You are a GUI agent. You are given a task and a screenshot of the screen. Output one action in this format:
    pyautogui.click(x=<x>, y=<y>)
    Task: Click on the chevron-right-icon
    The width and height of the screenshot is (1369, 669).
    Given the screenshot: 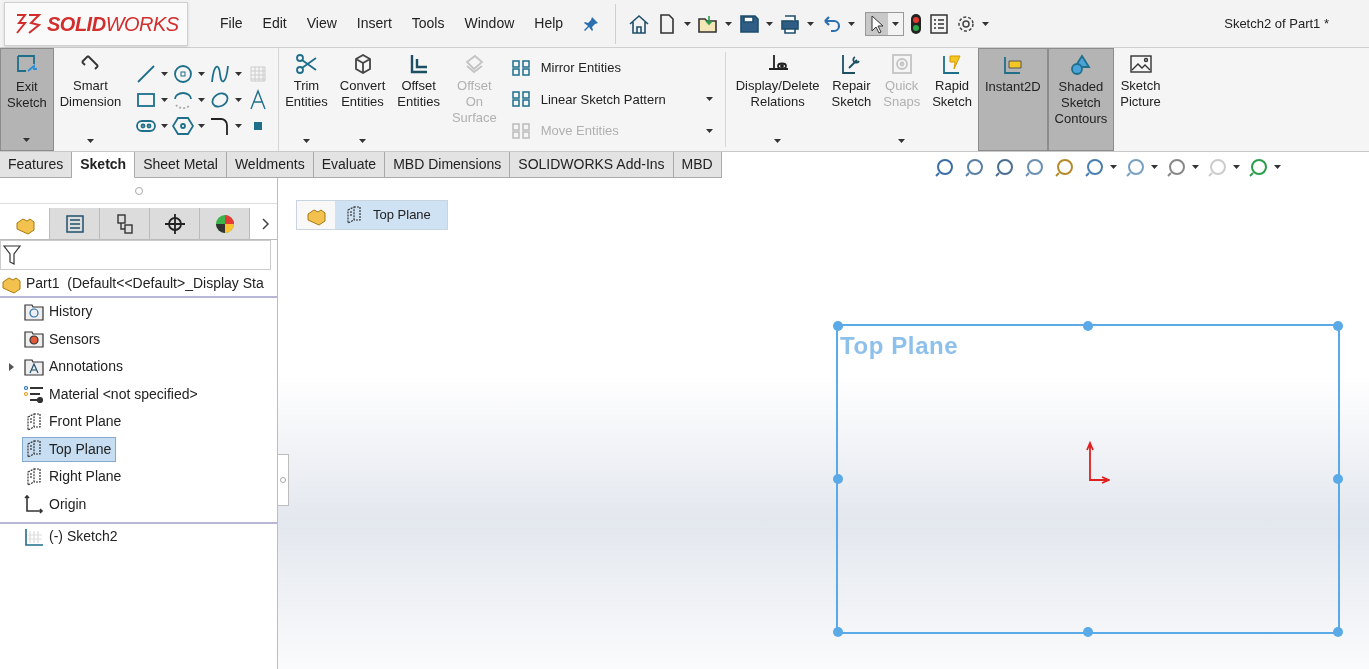 What is the action you would take?
    pyautogui.click(x=266, y=223)
    